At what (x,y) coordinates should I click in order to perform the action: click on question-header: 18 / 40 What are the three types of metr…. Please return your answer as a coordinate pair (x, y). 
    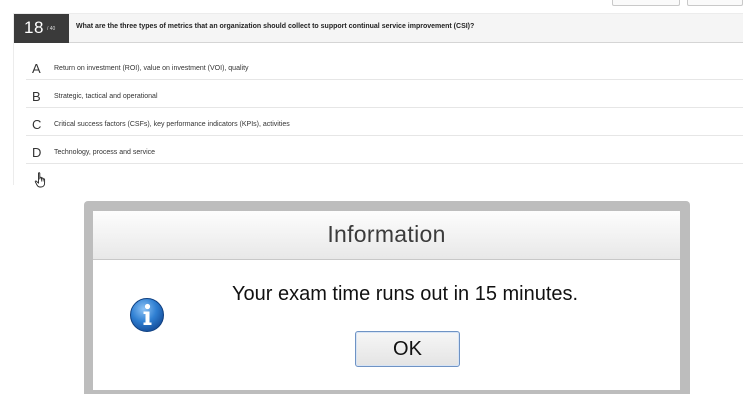
    Looking at the image, I should click on (378, 28).